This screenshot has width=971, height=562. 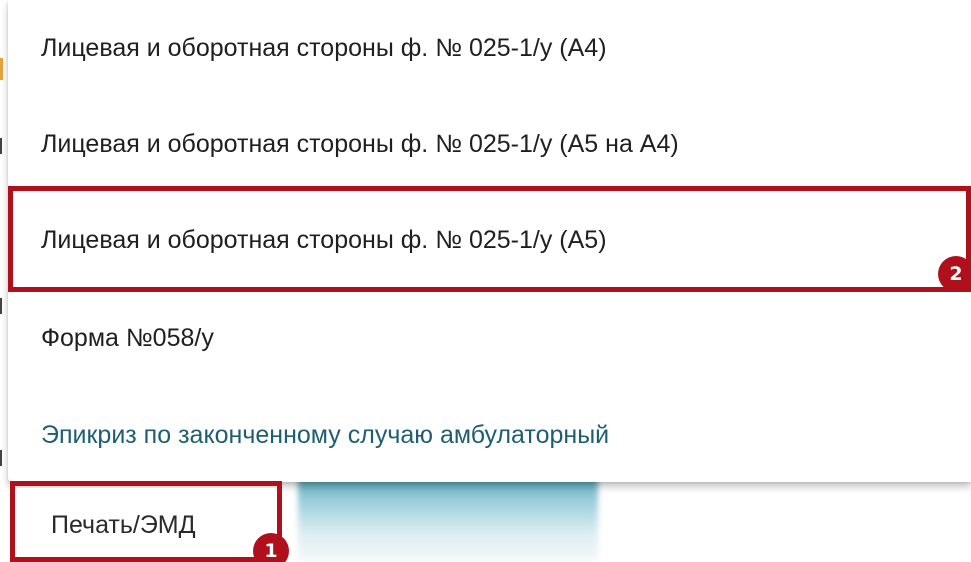 I want to click on print-emd-button: Печать/ЭМД, so click(x=146, y=525).